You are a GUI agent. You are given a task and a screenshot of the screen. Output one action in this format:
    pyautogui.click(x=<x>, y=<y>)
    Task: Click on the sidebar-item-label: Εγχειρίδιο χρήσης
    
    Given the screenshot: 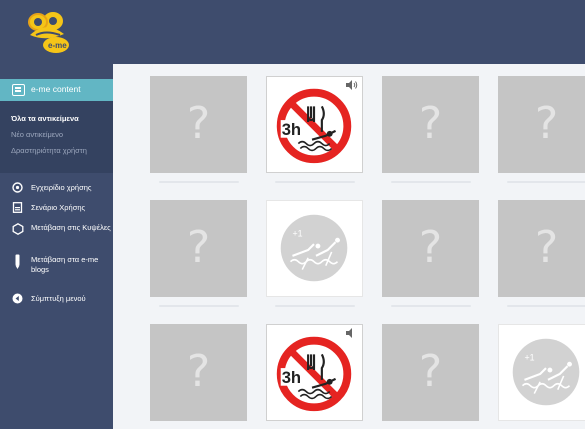 What is the action you would take?
    pyautogui.click(x=61, y=187)
    